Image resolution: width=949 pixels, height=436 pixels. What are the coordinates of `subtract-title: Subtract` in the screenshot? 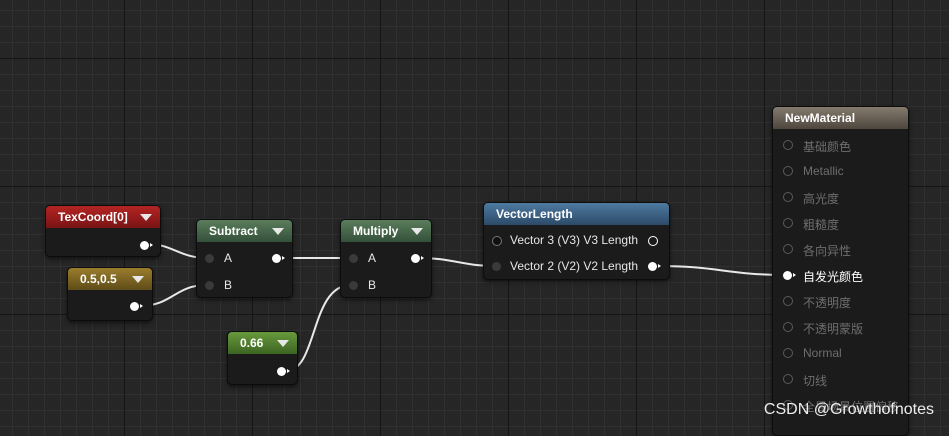 It's located at (233, 231).